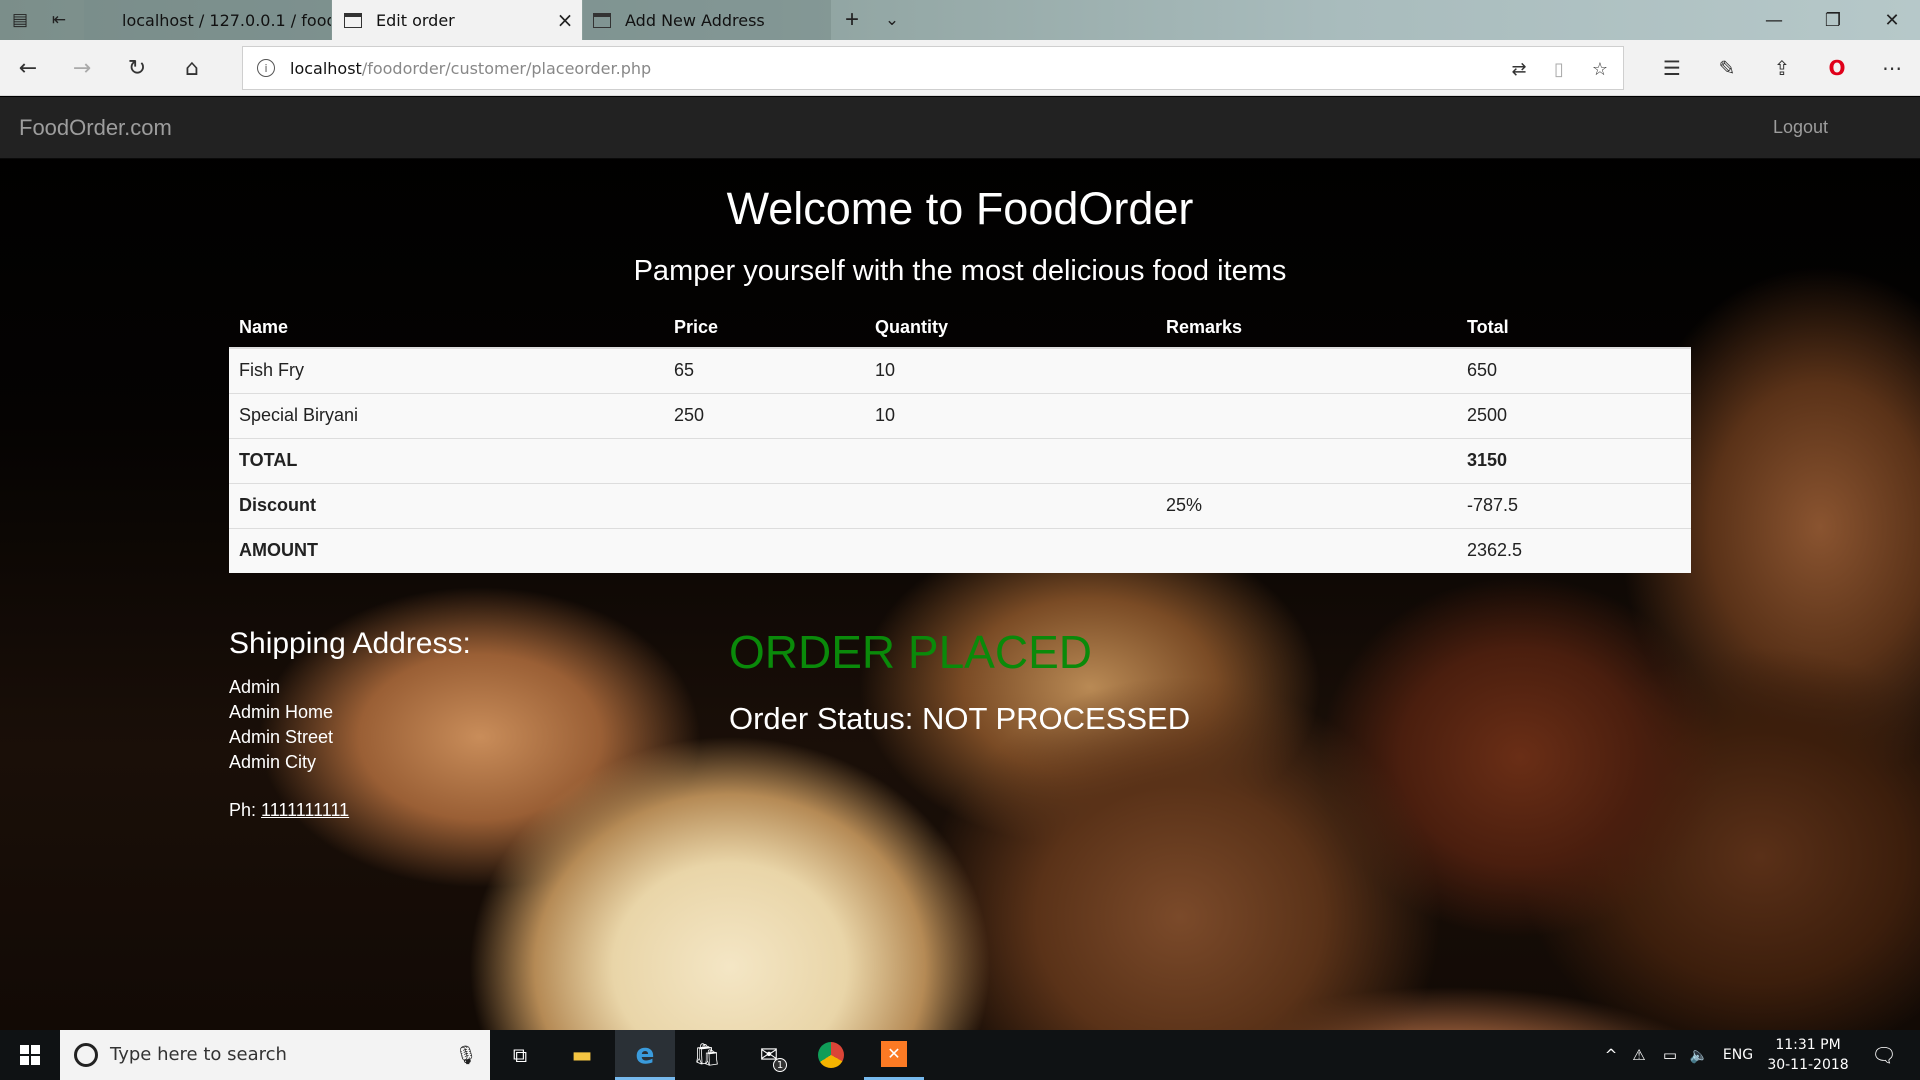 This screenshot has width=1920, height=1080. Describe the element at coordinates (305, 810) in the screenshot. I see `phone-link: 1111111111` at that location.